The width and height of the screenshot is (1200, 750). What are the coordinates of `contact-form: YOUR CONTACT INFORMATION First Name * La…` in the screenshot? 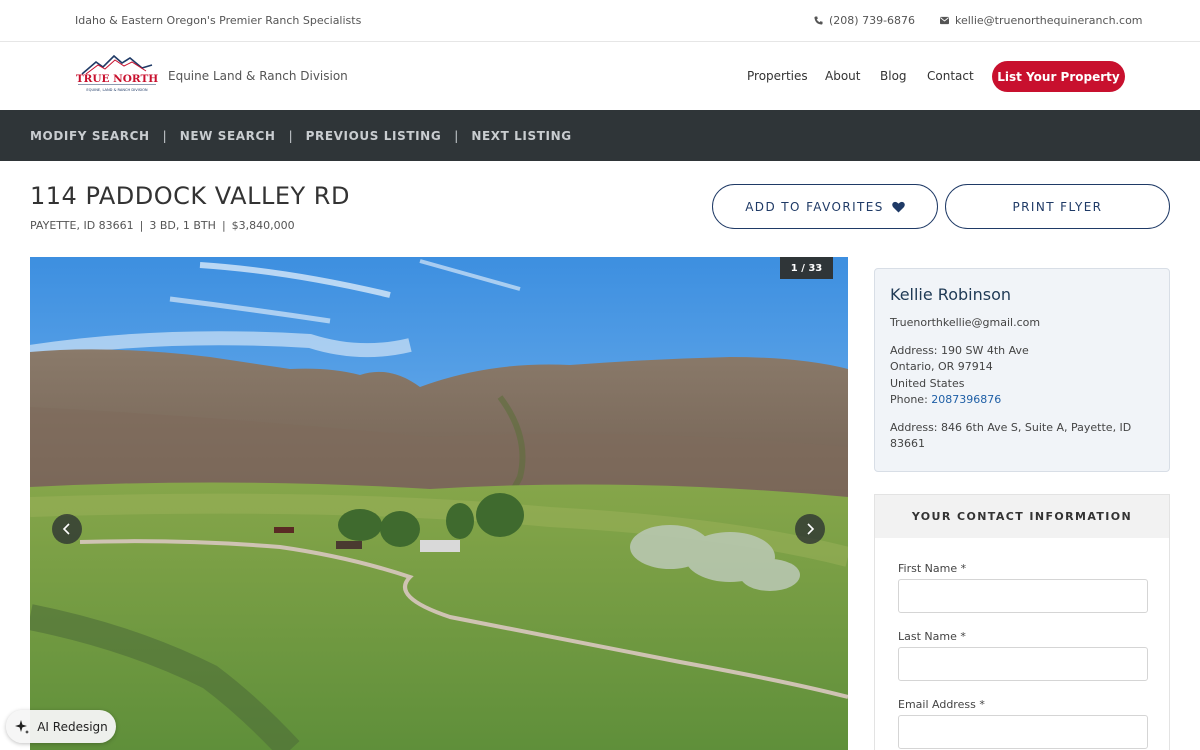 It's located at (1022, 622).